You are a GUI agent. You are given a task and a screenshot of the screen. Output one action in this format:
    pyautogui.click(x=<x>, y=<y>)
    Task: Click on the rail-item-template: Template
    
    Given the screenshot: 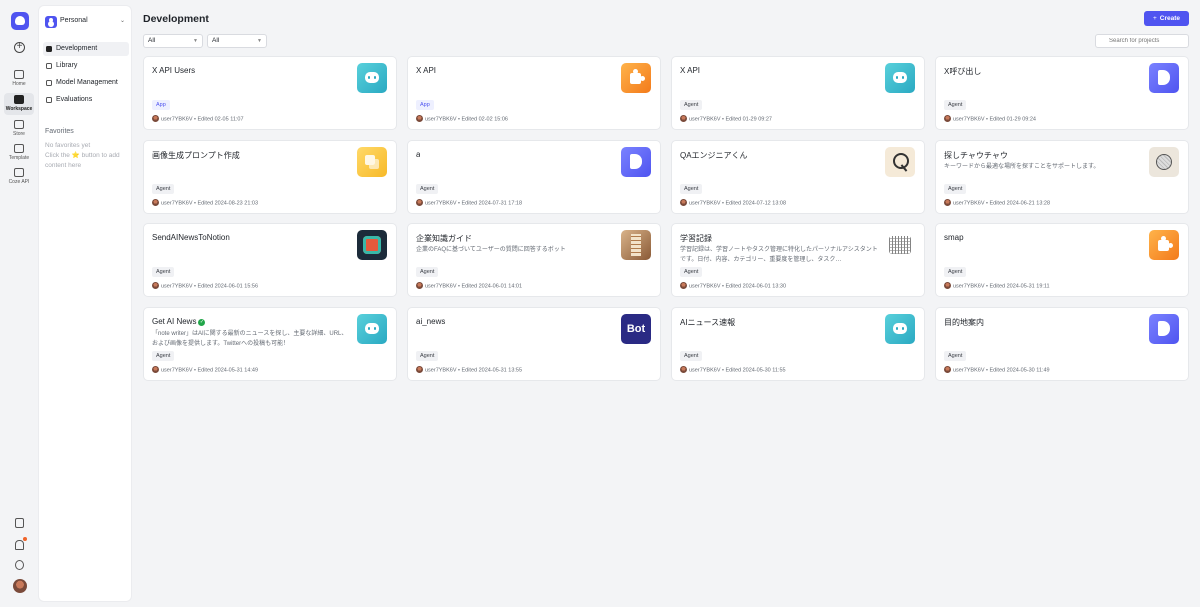 What is the action you would take?
    pyautogui.click(x=19, y=153)
    